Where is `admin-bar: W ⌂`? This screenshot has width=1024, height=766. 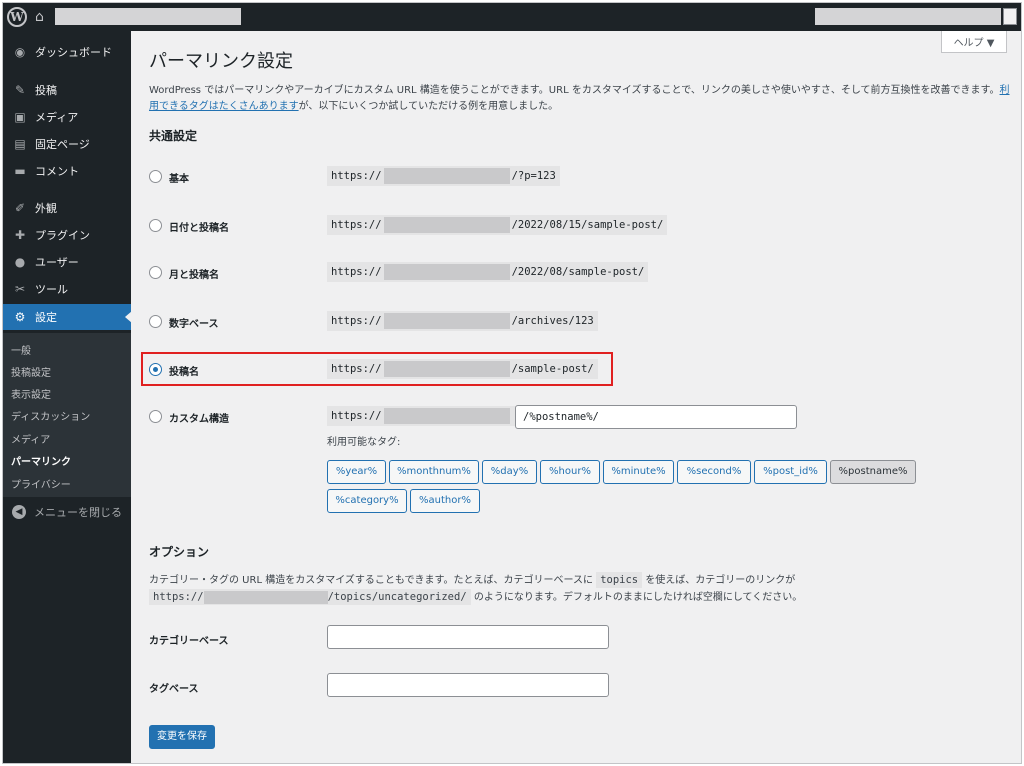
admin-bar: W ⌂ is located at coordinates (512, 17).